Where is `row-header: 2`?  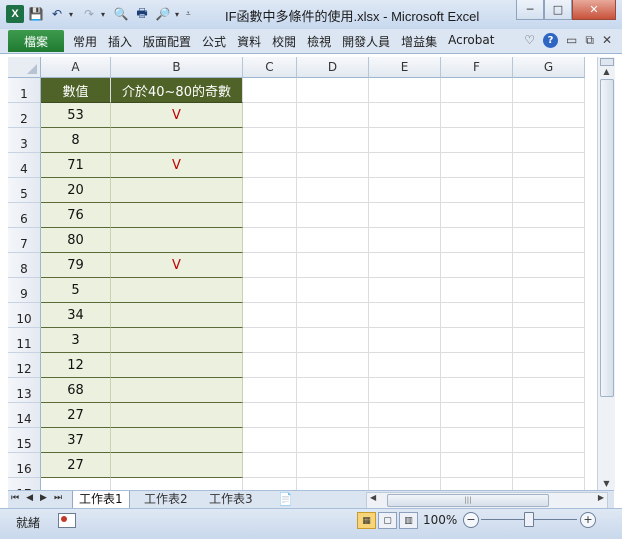 row-header: 2 is located at coordinates (24, 115).